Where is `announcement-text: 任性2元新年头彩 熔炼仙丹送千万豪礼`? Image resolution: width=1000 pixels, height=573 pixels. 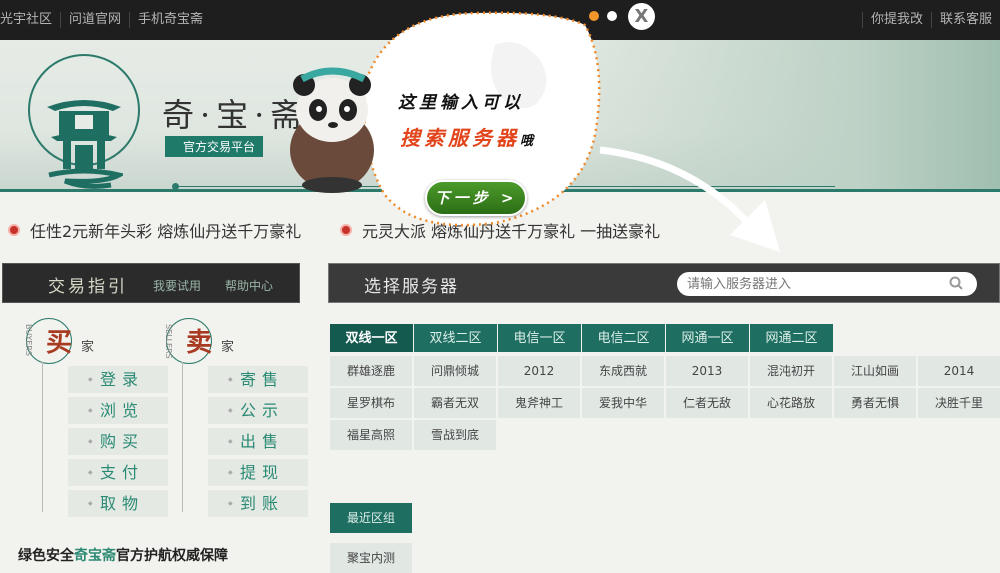
announcement-text: 任性2元新年头彩 熔炼仙丹送千万豪礼 is located at coordinates (166, 231).